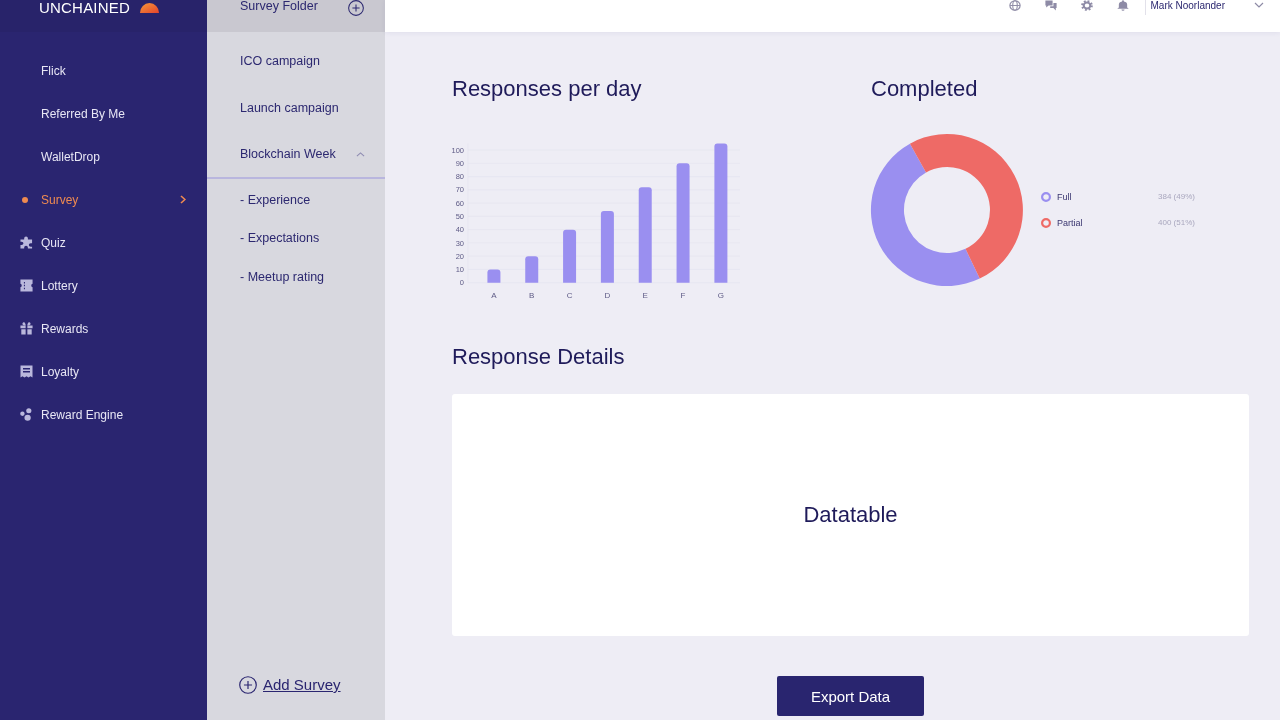 This screenshot has width=1280, height=720. Describe the element at coordinates (494, 295) in the screenshot. I see `x-tick-label: A` at that location.